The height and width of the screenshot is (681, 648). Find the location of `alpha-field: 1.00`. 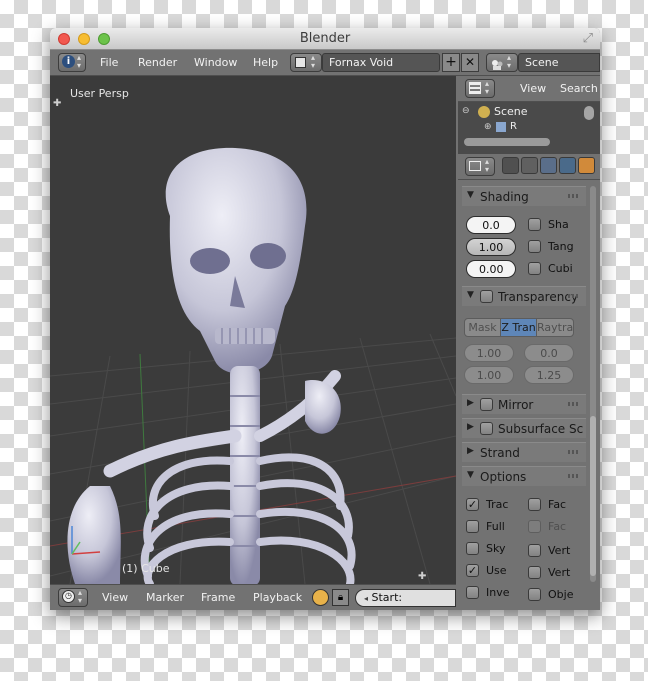

alpha-field: 1.00 is located at coordinates (489, 353).